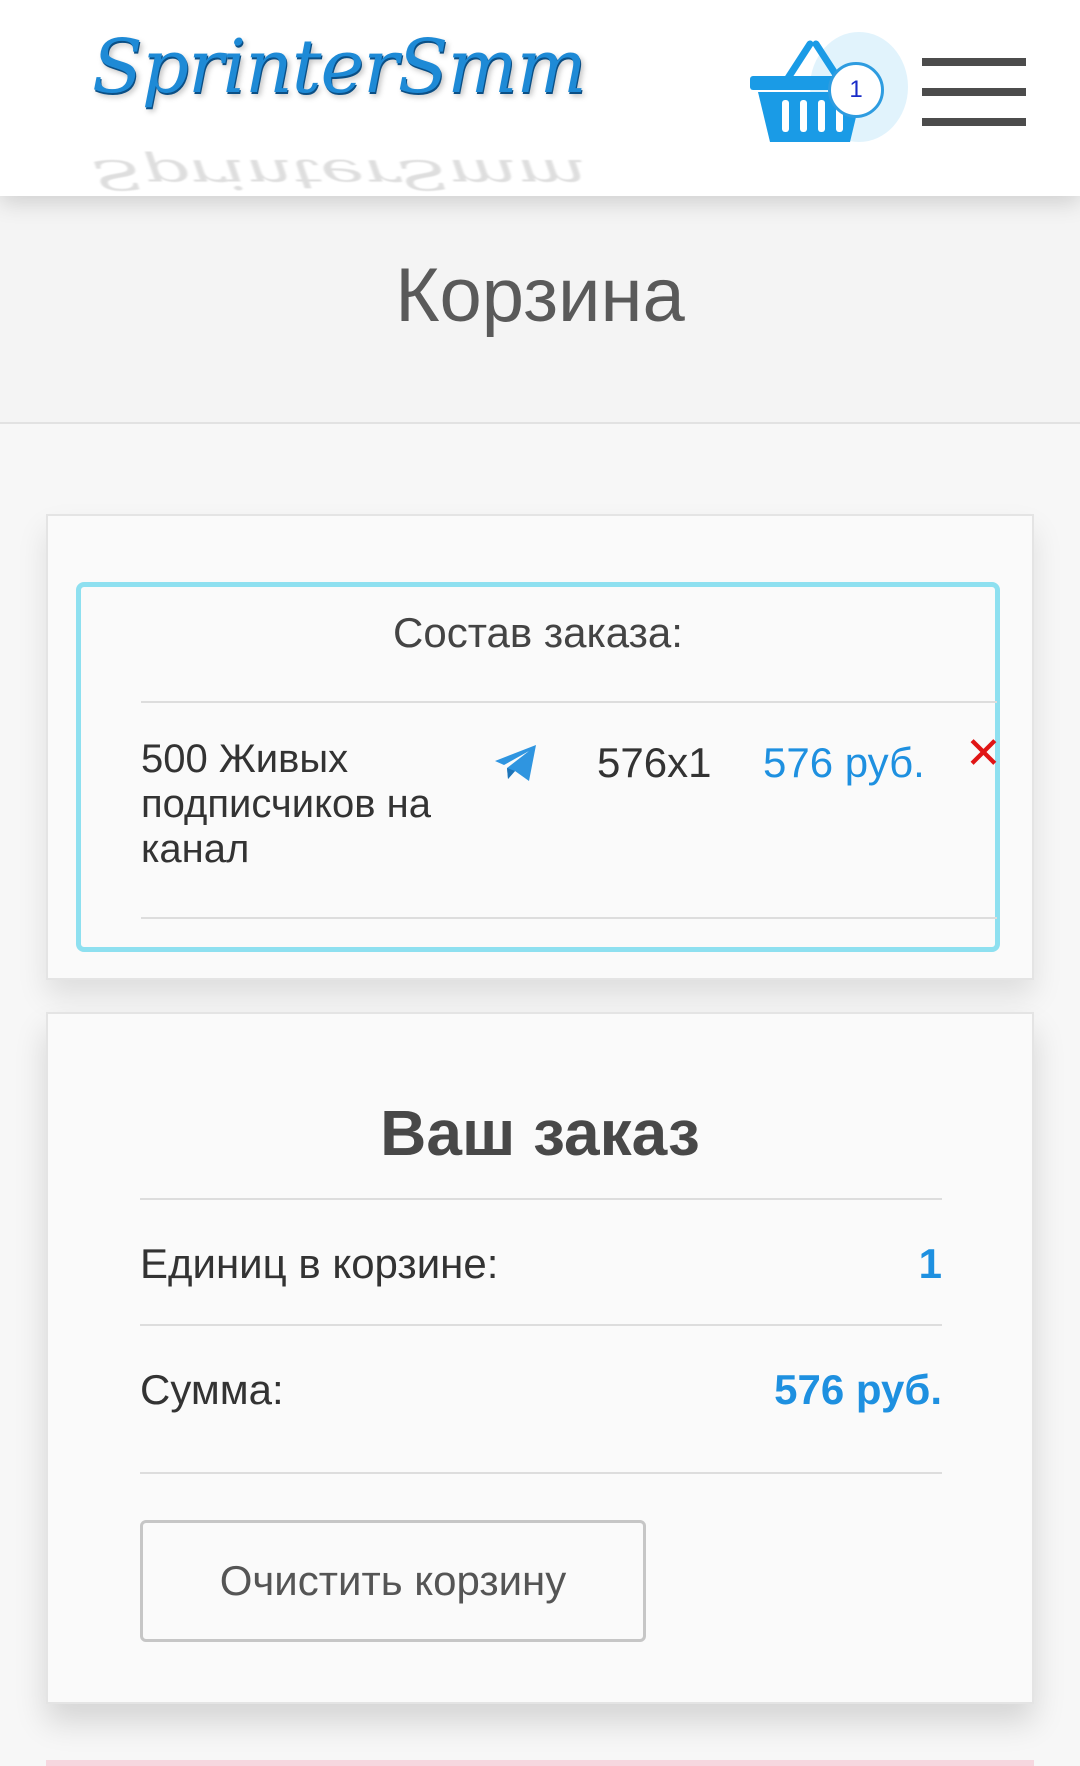 The width and height of the screenshot is (1080, 1766). What do you see at coordinates (540, 295) in the screenshot?
I see `page-title: Корзина` at bounding box center [540, 295].